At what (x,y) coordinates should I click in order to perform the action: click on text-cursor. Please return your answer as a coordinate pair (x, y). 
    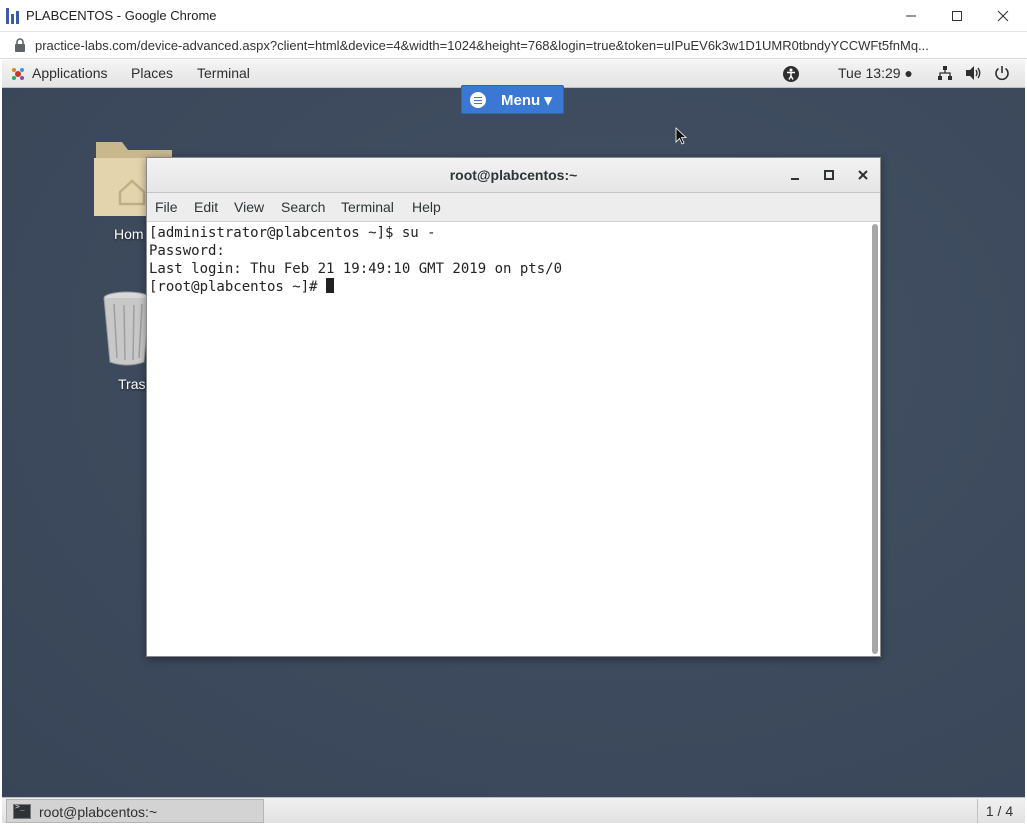
    Looking at the image, I should click on (330, 285).